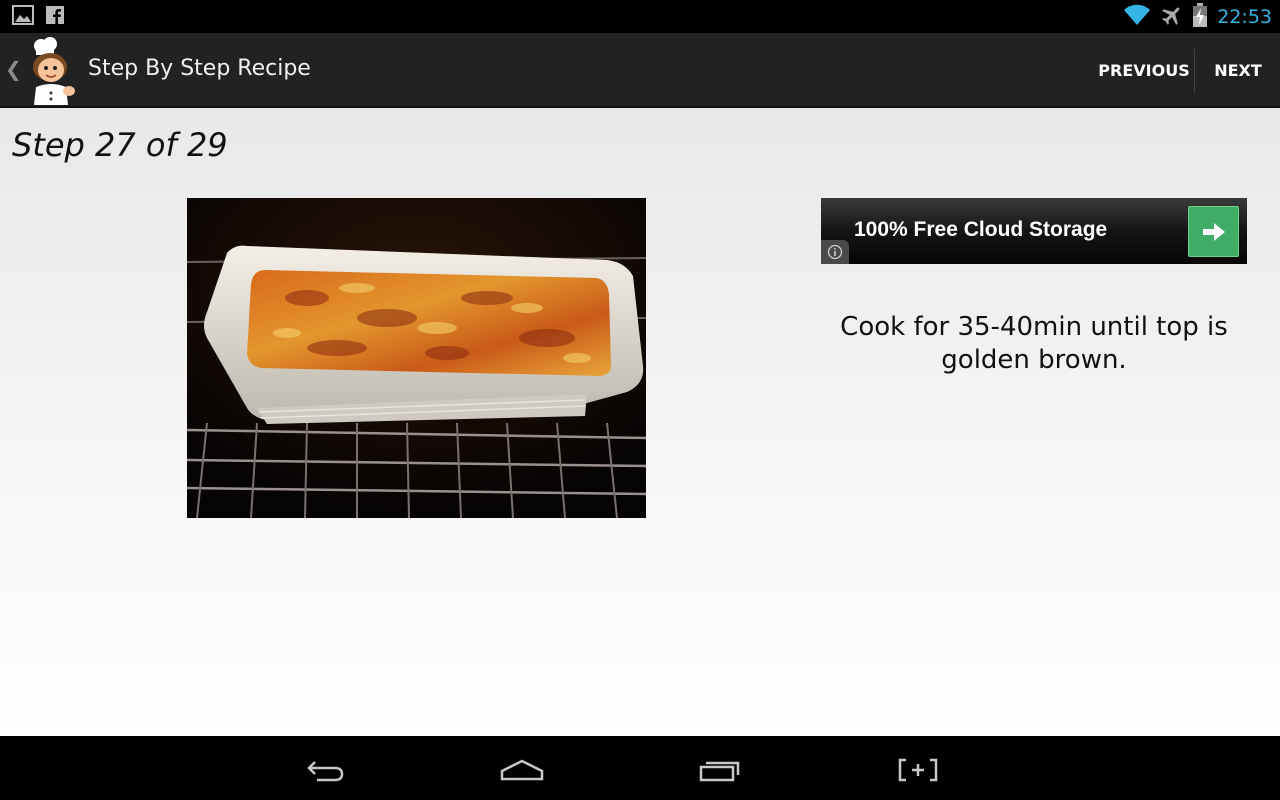 The image size is (1280, 800). I want to click on back-icon, so click(325, 770).